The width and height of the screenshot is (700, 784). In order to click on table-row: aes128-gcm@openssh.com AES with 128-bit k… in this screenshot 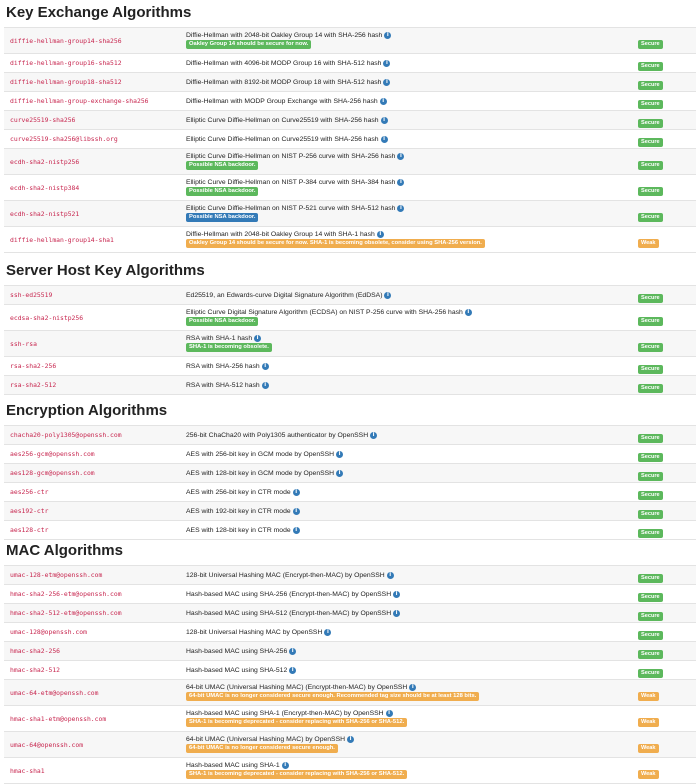, I will do `click(350, 473)`.